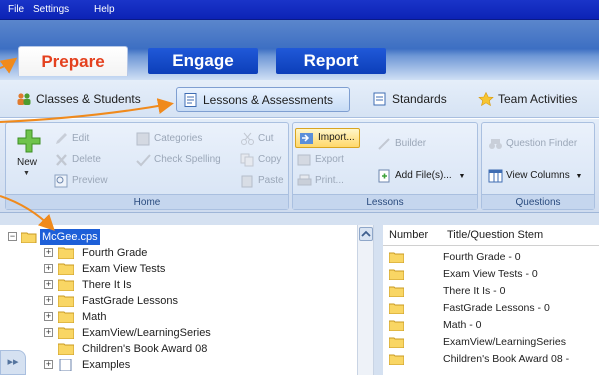  I want to click on scroll-up-button, so click(366, 234).